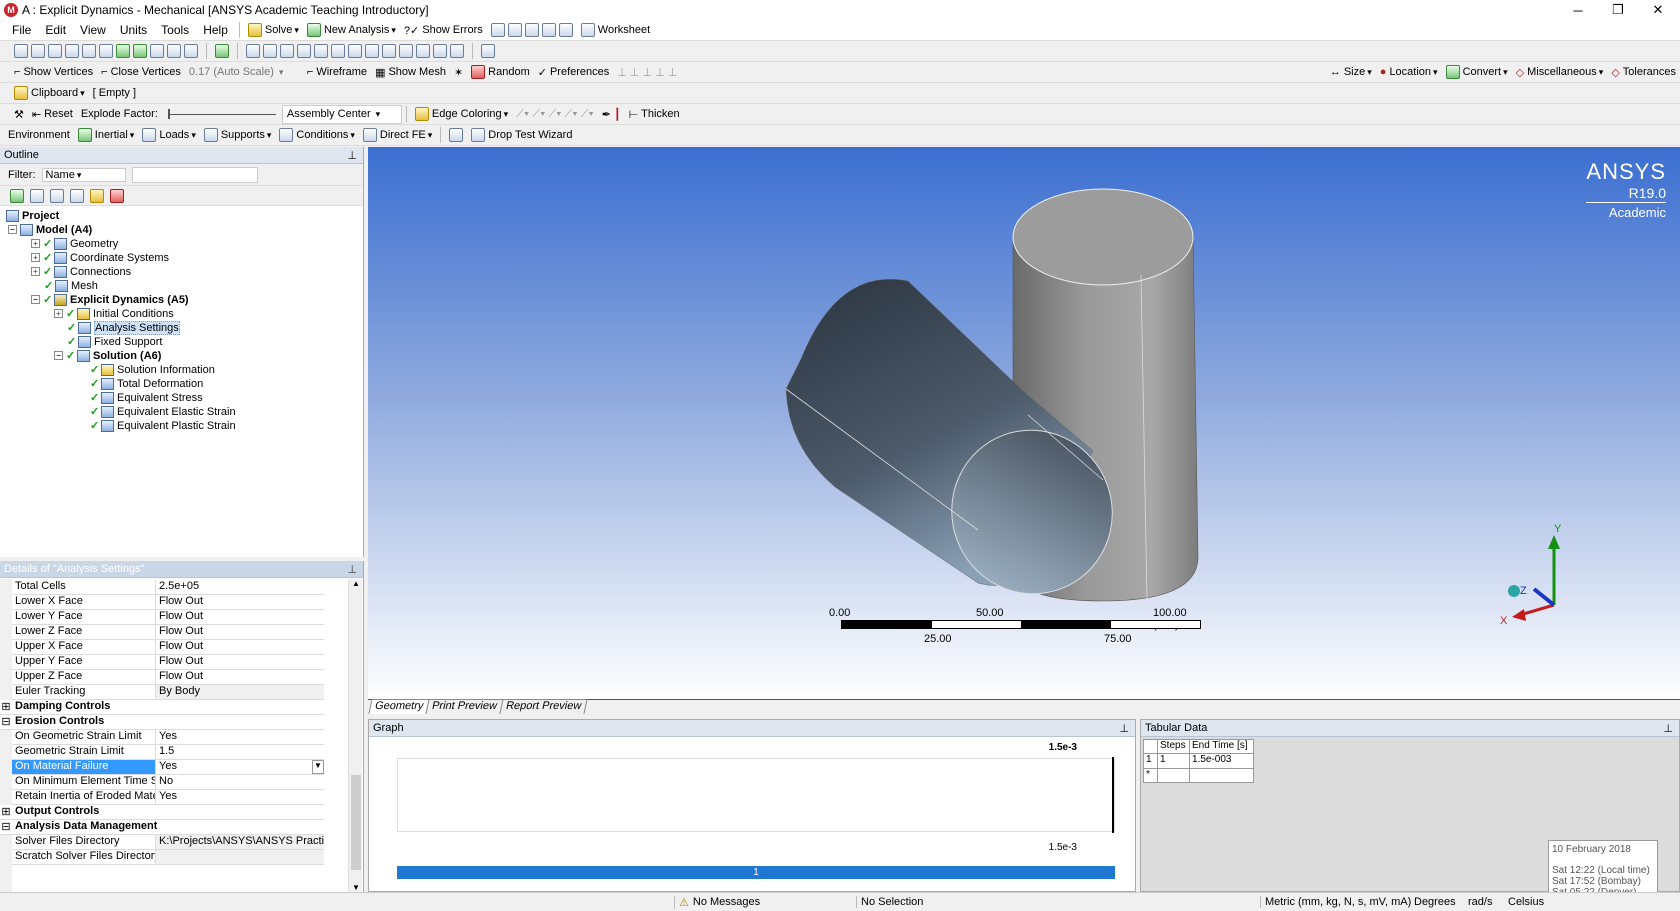  I want to click on show-vertices-button: ⌐ Show Vertices, so click(53, 72).